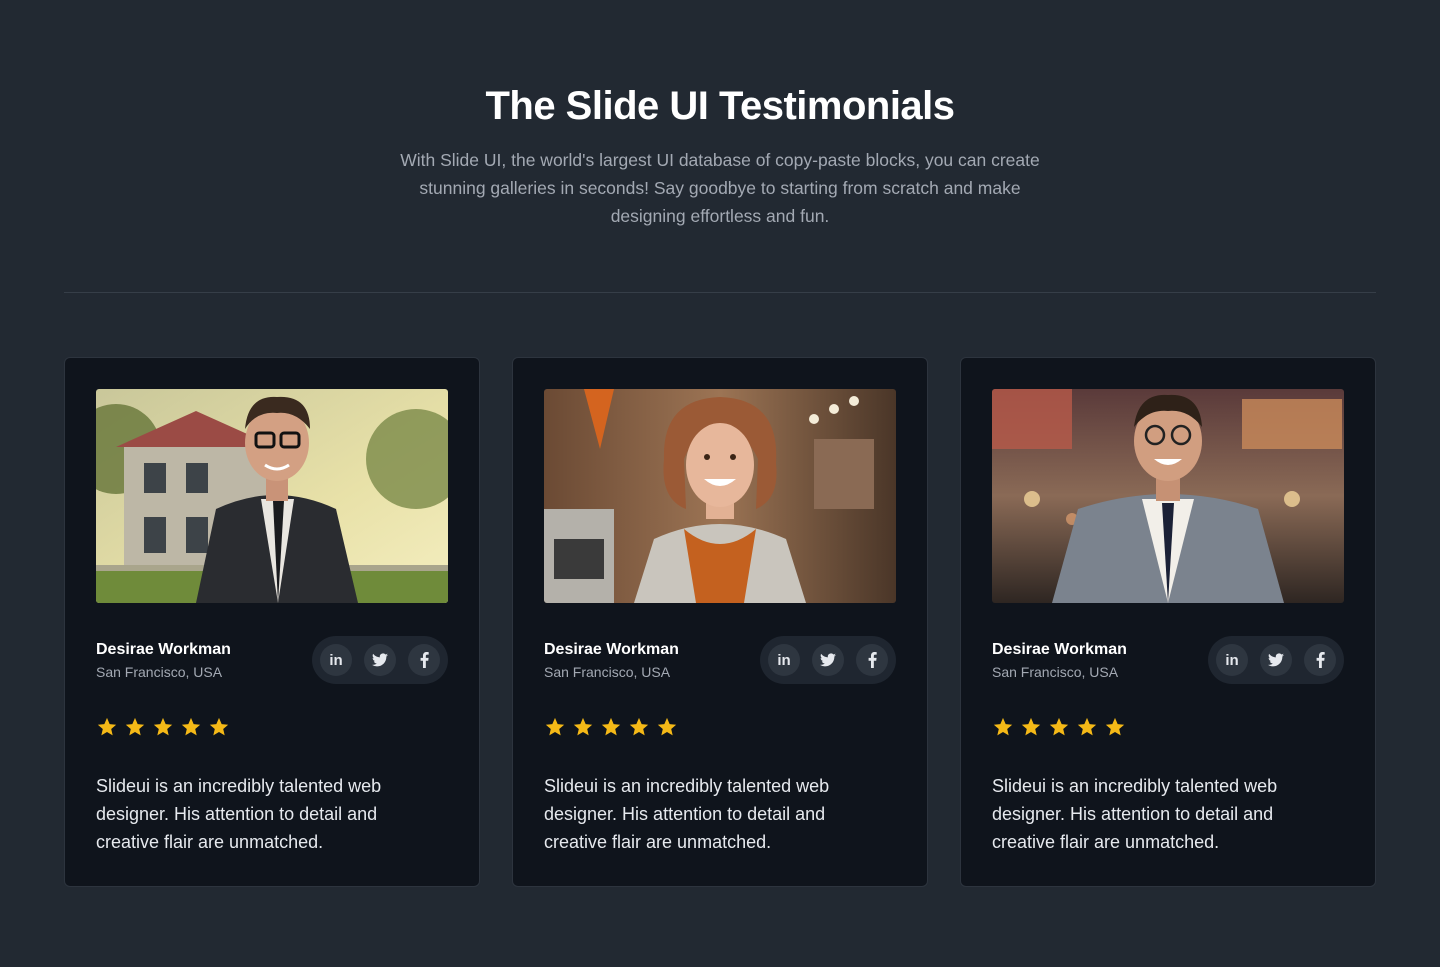 The image size is (1440, 967). I want to click on section-divider, so click(720, 292).